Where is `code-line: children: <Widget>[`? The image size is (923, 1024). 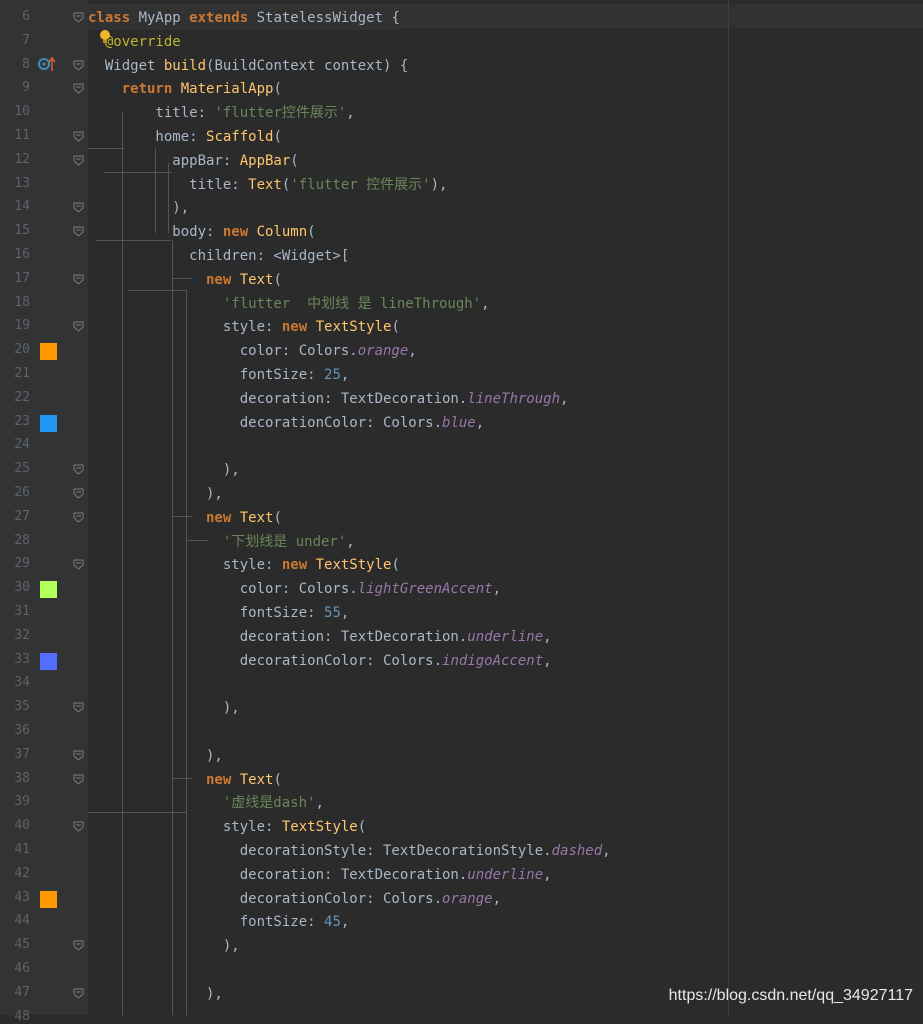 code-line: children: <Widget>[ is located at coordinates (218, 256).